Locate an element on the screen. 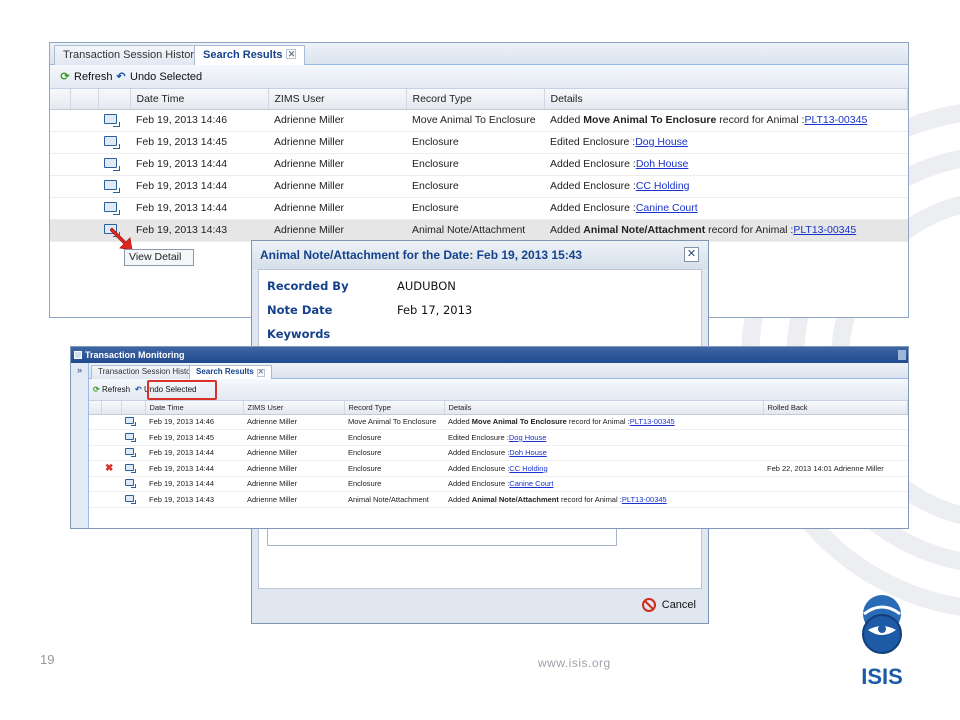 The width and height of the screenshot is (960, 720). undo-selected-button: ↶ Undo Selected is located at coordinates (158, 77).